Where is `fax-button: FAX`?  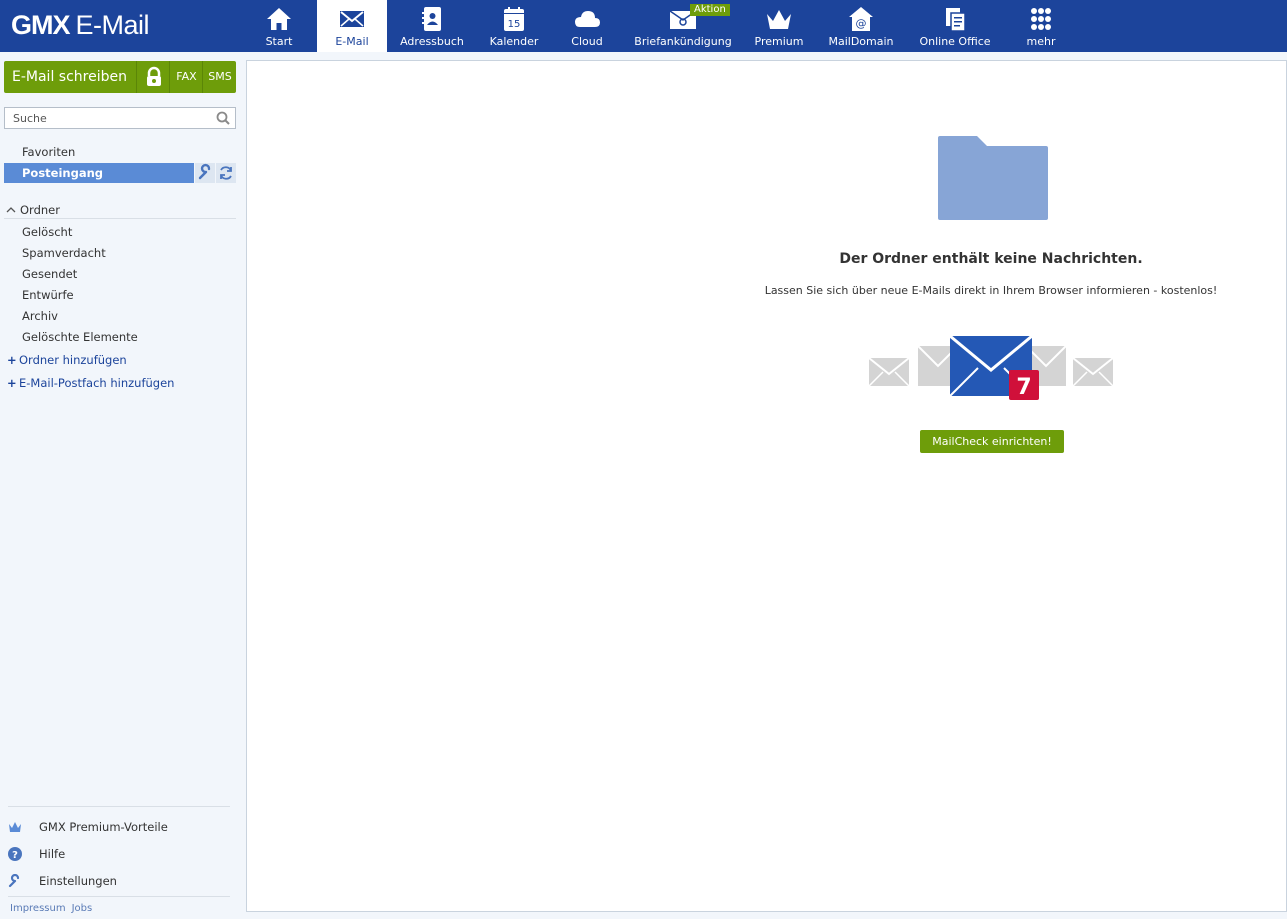 fax-button: FAX is located at coordinates (186, 77).